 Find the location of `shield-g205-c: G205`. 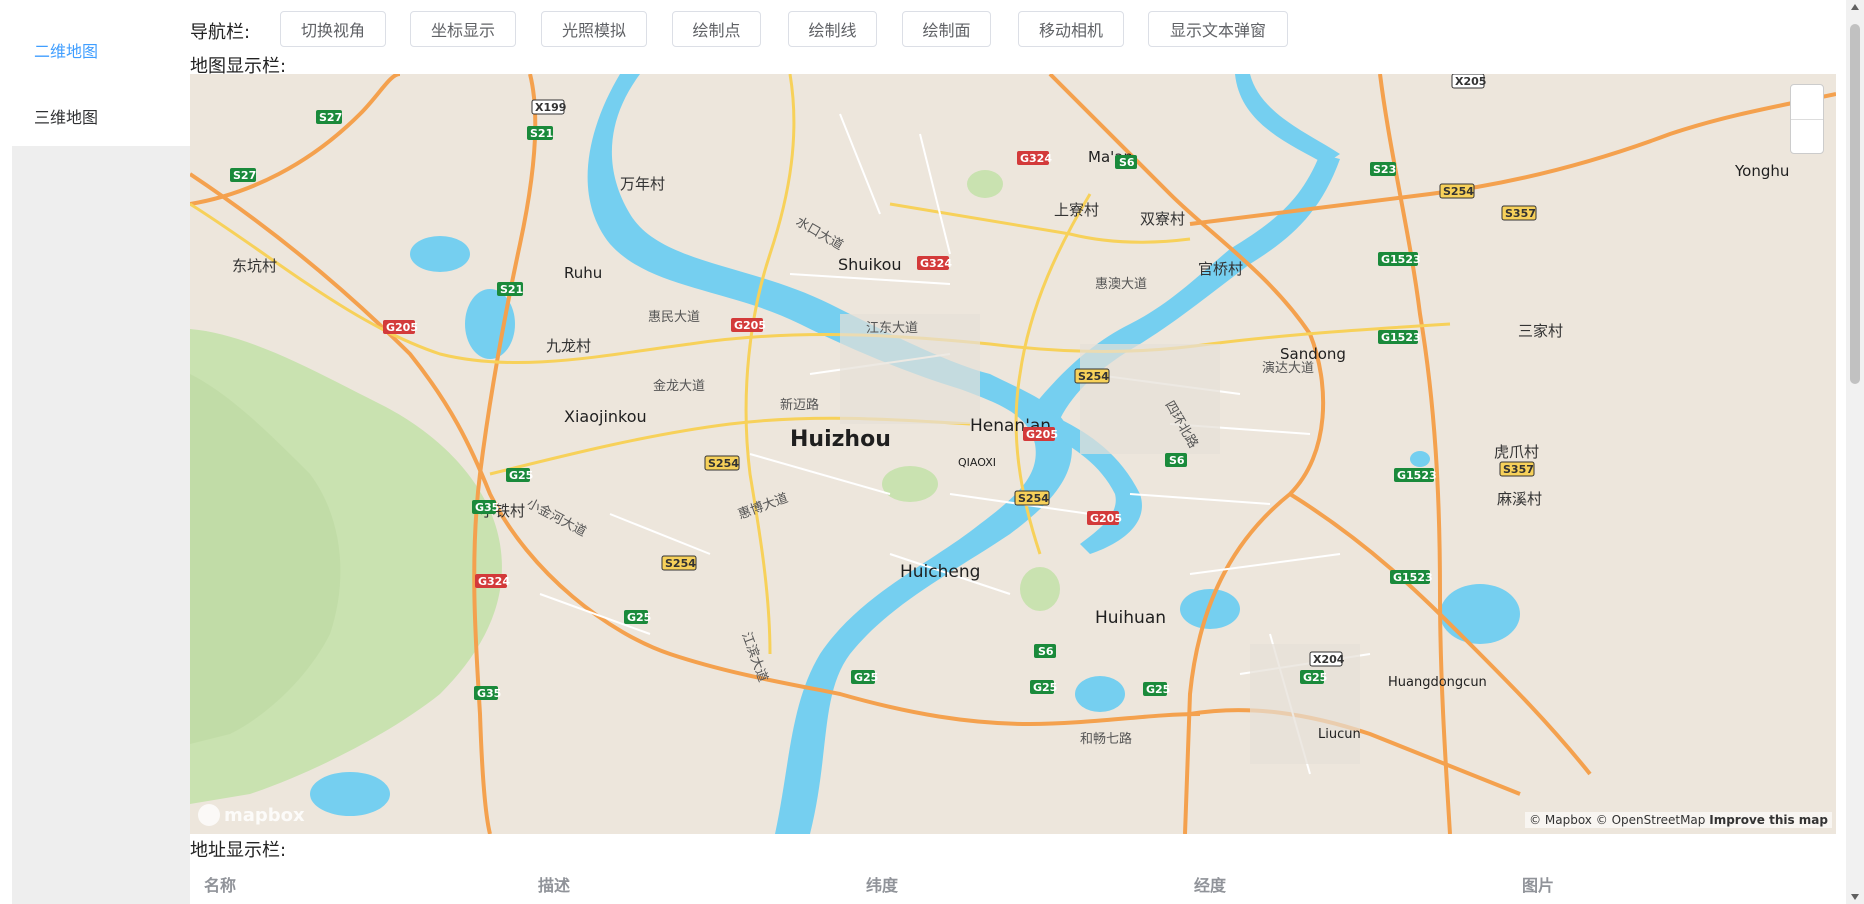

shield-g205-c: G205 is located at coordinates (1040, 434).